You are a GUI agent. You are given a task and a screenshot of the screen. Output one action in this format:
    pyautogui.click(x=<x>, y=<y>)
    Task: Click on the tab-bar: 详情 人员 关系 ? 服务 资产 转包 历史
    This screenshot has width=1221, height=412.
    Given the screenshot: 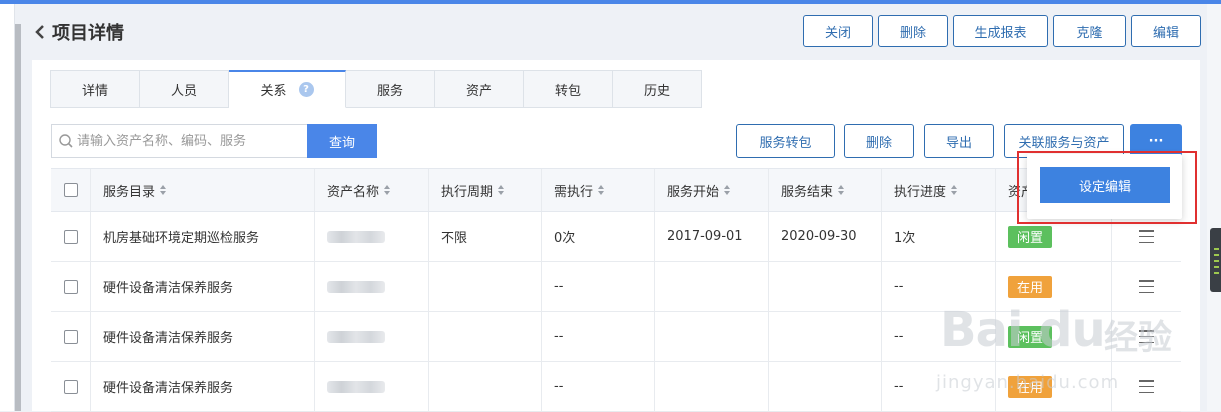 What is the action you would take?
    pyautogui.click(x=376, y=89)
    